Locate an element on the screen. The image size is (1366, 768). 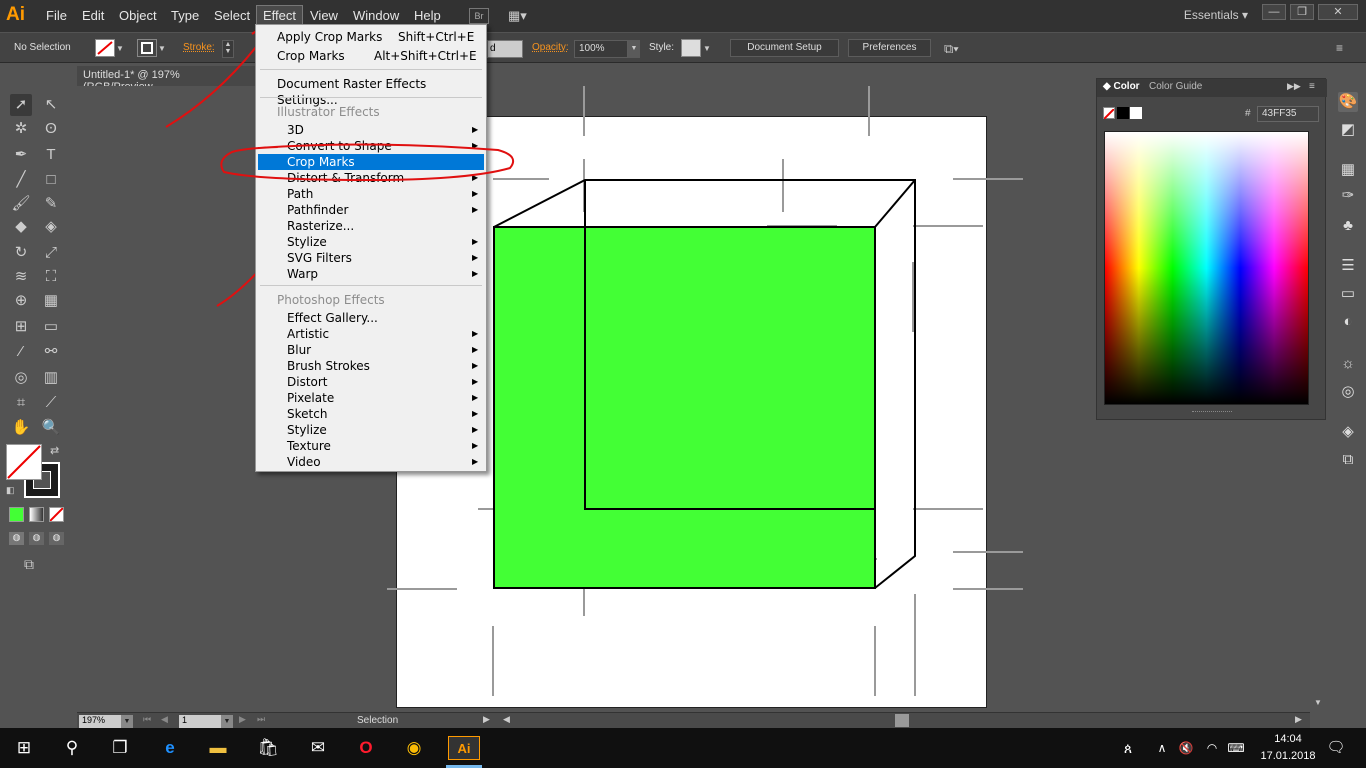
symbols-icon: ♣ is located at coordinates (1348, 226).